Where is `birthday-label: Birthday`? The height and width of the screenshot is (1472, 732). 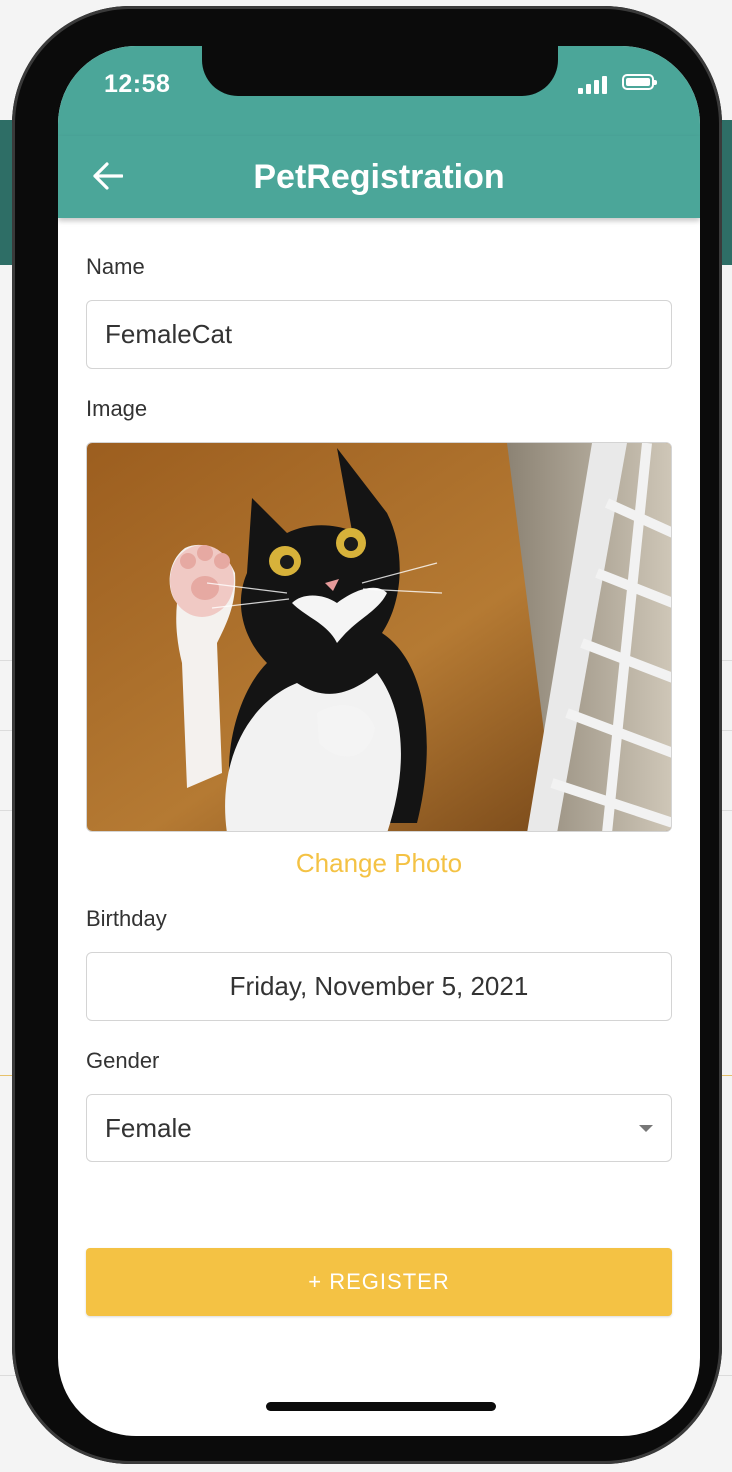
birthday-label: Birthday is located at coordinates (126, 918).